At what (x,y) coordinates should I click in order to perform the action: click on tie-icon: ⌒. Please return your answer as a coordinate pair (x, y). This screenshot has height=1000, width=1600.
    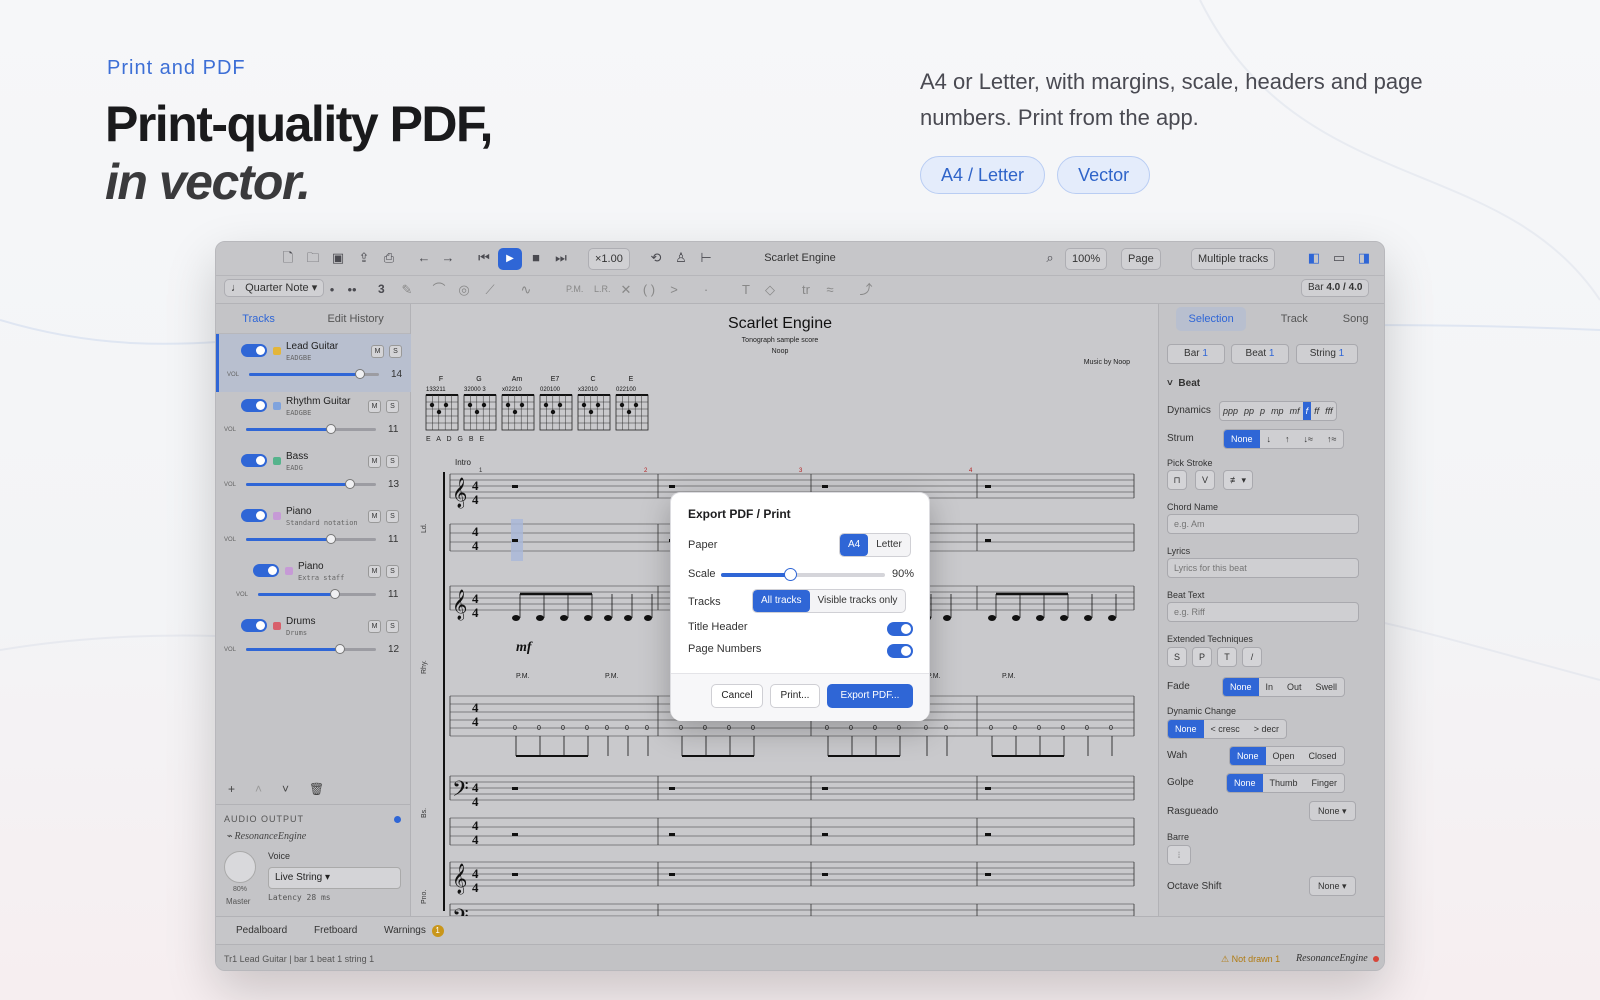
    Looking at the image, I should click on (439, 290).